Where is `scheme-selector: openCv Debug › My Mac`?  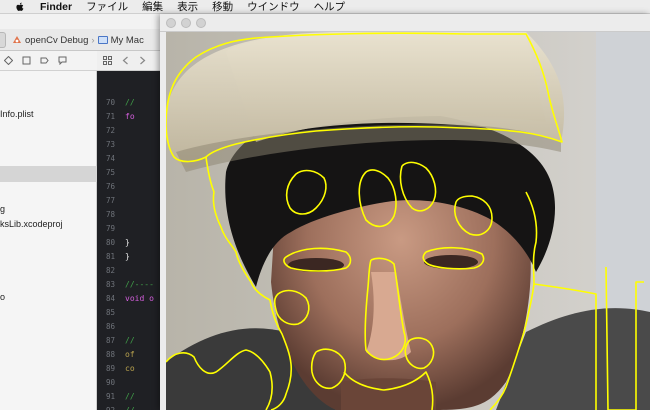 scheme-selector: openCv Debug › My Mac is located at coordinates (72, 40).